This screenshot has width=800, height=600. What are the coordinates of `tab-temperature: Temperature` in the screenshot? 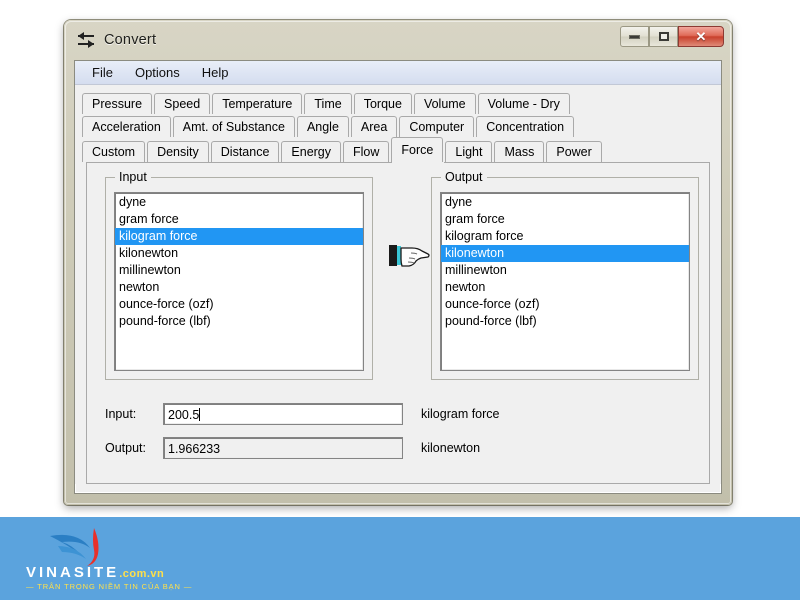 It's located at (257, 103).